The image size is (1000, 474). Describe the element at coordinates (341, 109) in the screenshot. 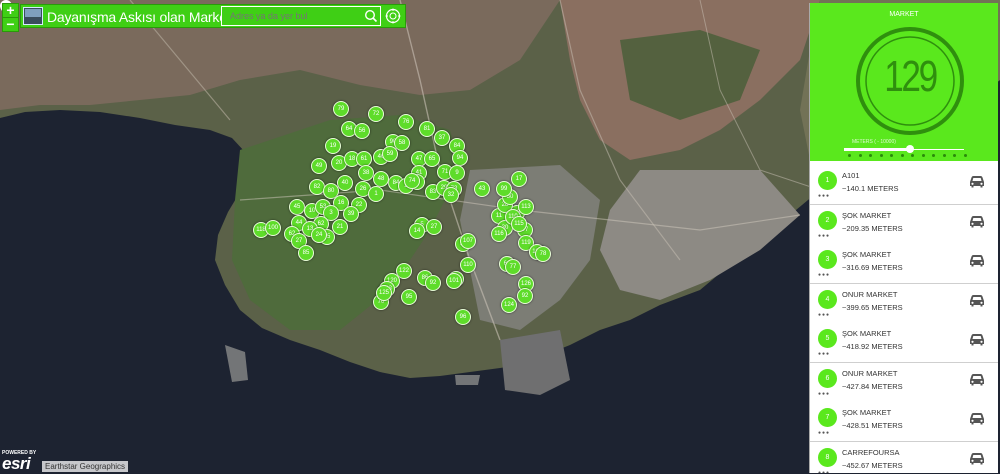

I see `market-marker: 79` at that location.